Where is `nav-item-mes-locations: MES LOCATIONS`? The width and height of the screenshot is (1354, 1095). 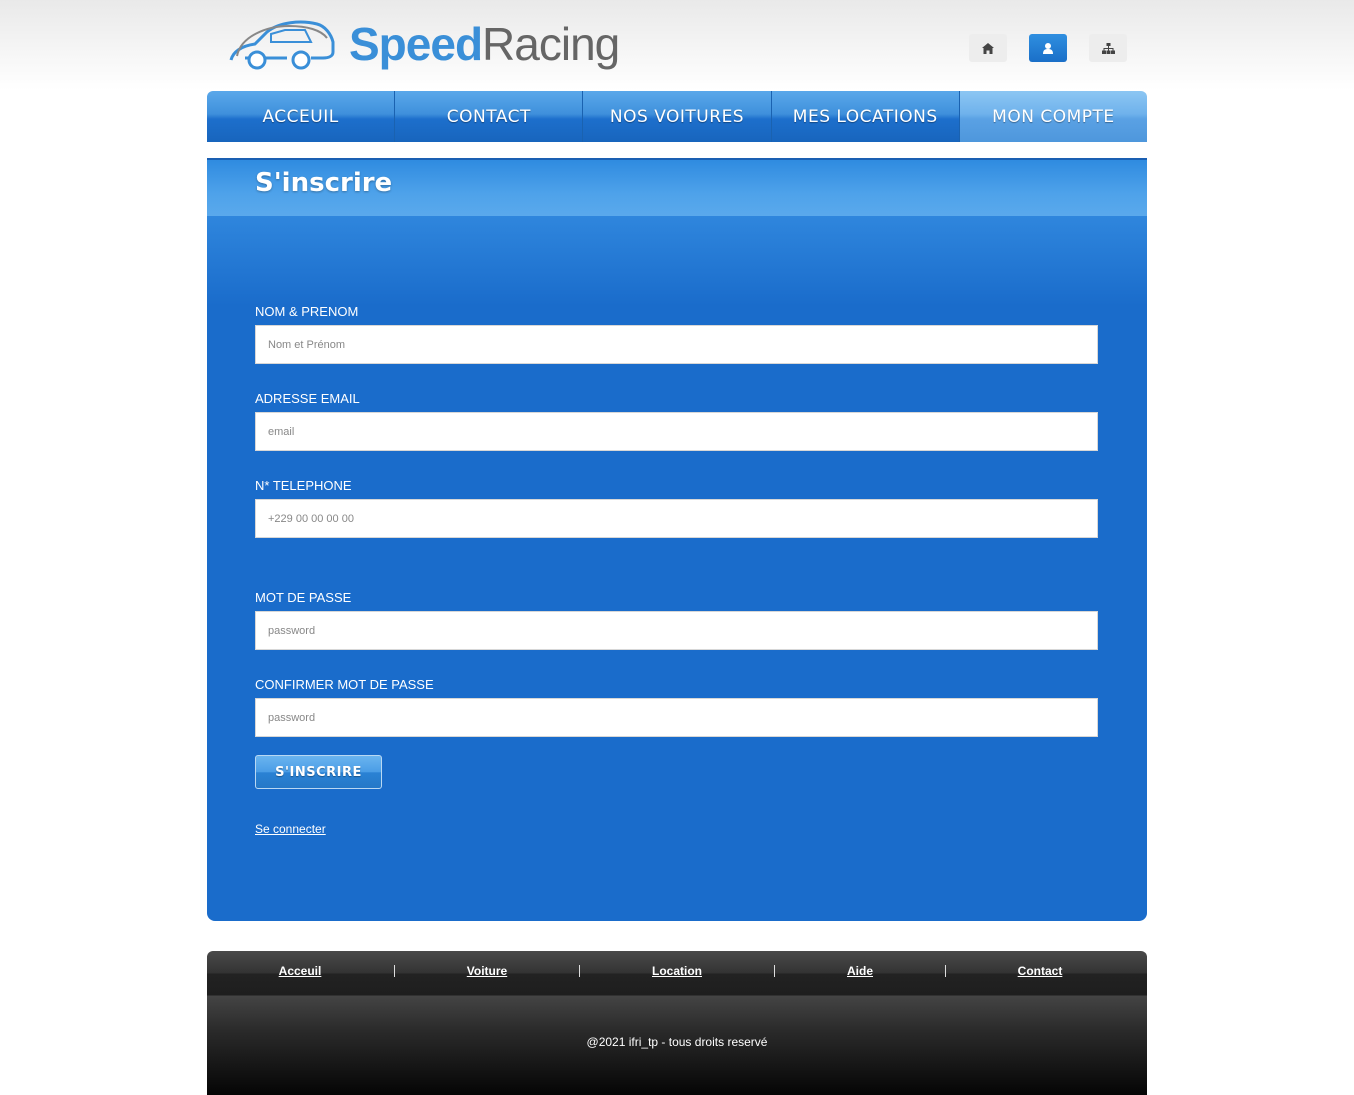
nav-item-mes-locations: MES LOCATIONS is located at coordinates (865, 116).